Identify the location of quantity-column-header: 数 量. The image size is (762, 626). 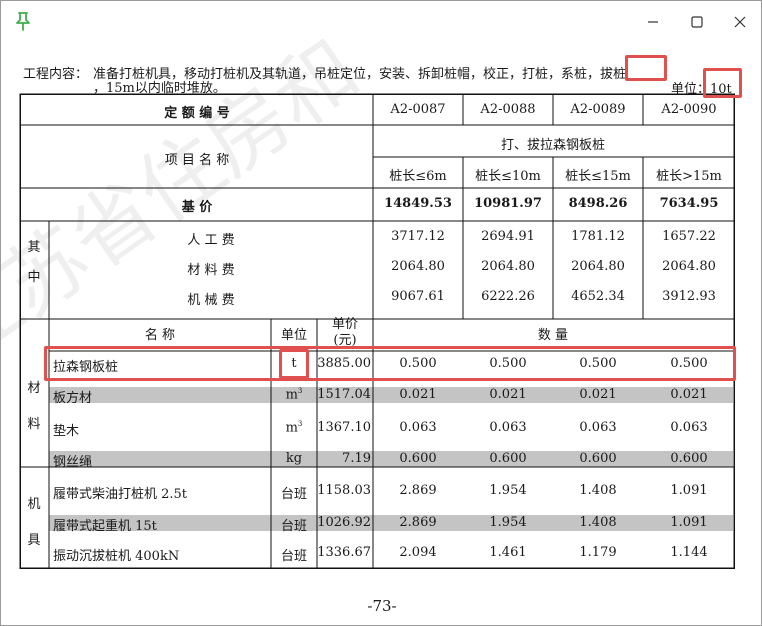
(553, 335).